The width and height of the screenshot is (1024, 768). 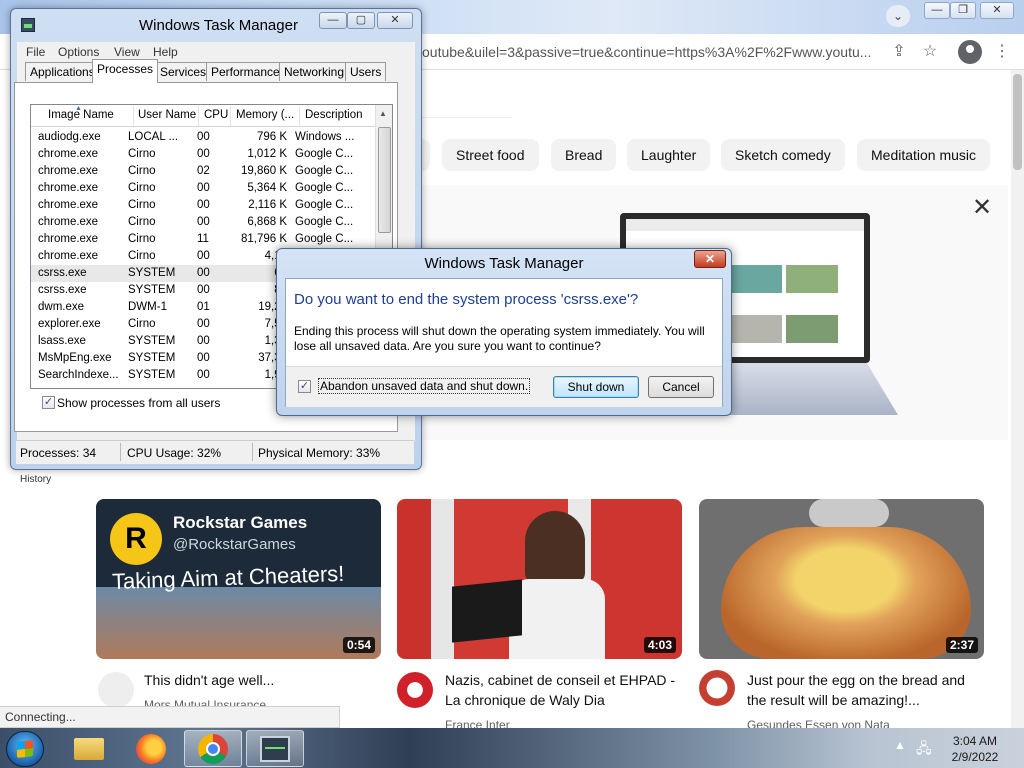 I want to click on show-all-users-label: Show processes from all users, so click(x=138, y=403).